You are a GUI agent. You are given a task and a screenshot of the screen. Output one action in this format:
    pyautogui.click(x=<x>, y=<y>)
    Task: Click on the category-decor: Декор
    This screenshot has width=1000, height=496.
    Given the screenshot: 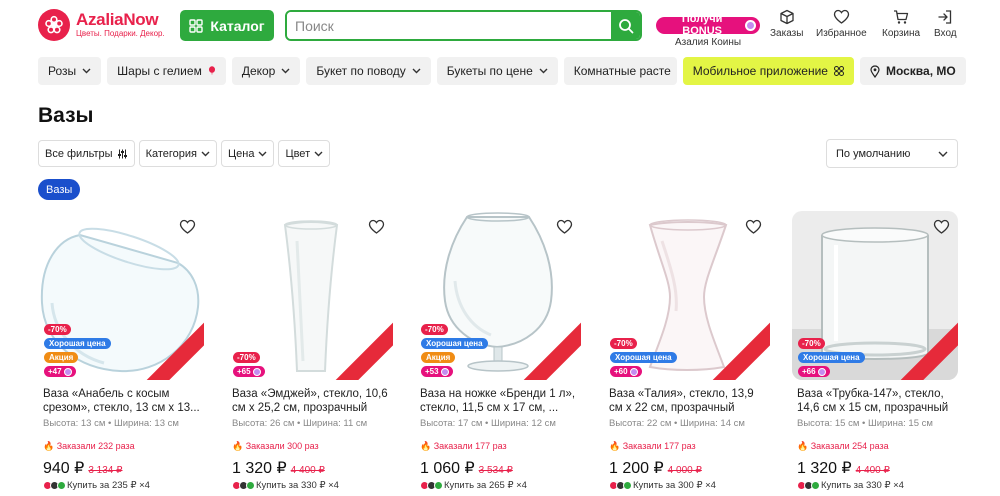 What is the action you would take?
    pyautogui.click(x=266, y=71)
    